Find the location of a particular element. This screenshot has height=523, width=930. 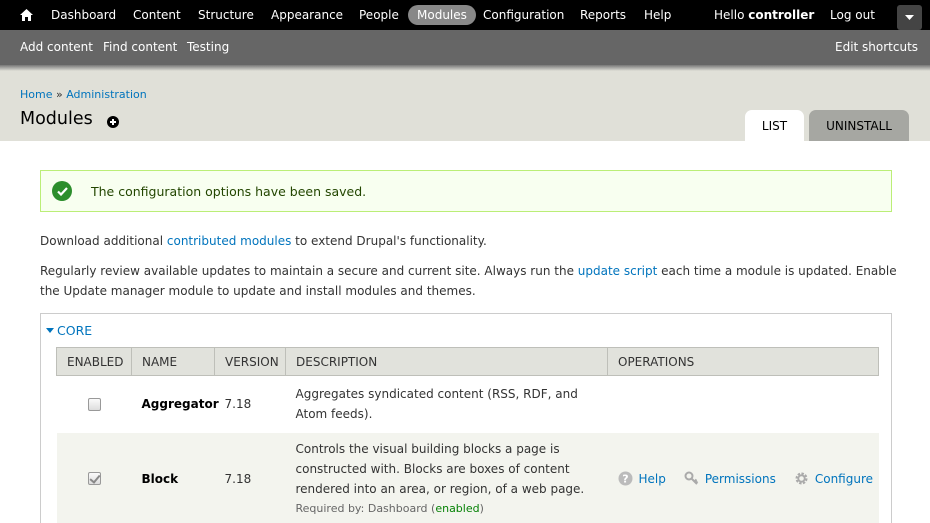

checkmark-icon is located at coordinates (62, 191).